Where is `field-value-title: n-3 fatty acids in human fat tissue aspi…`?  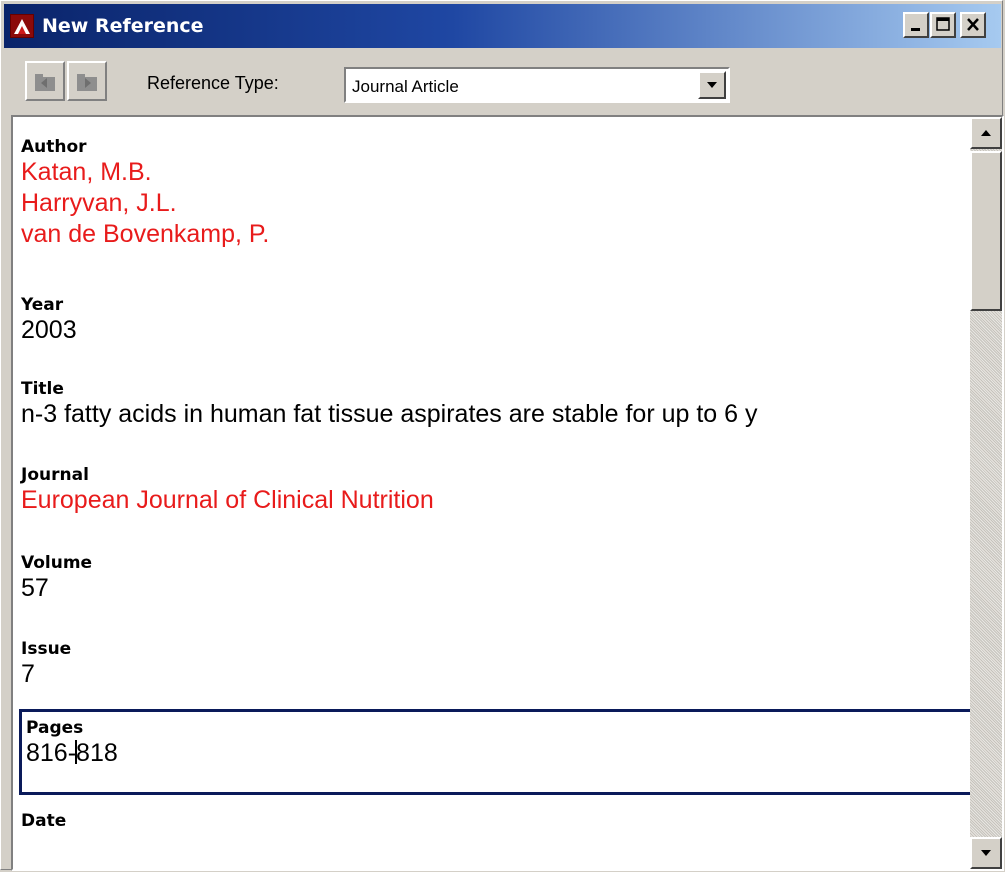 field-value-title: n-3 fatty acids in human fat tissue aspi… is located at coordinates (492, 414).